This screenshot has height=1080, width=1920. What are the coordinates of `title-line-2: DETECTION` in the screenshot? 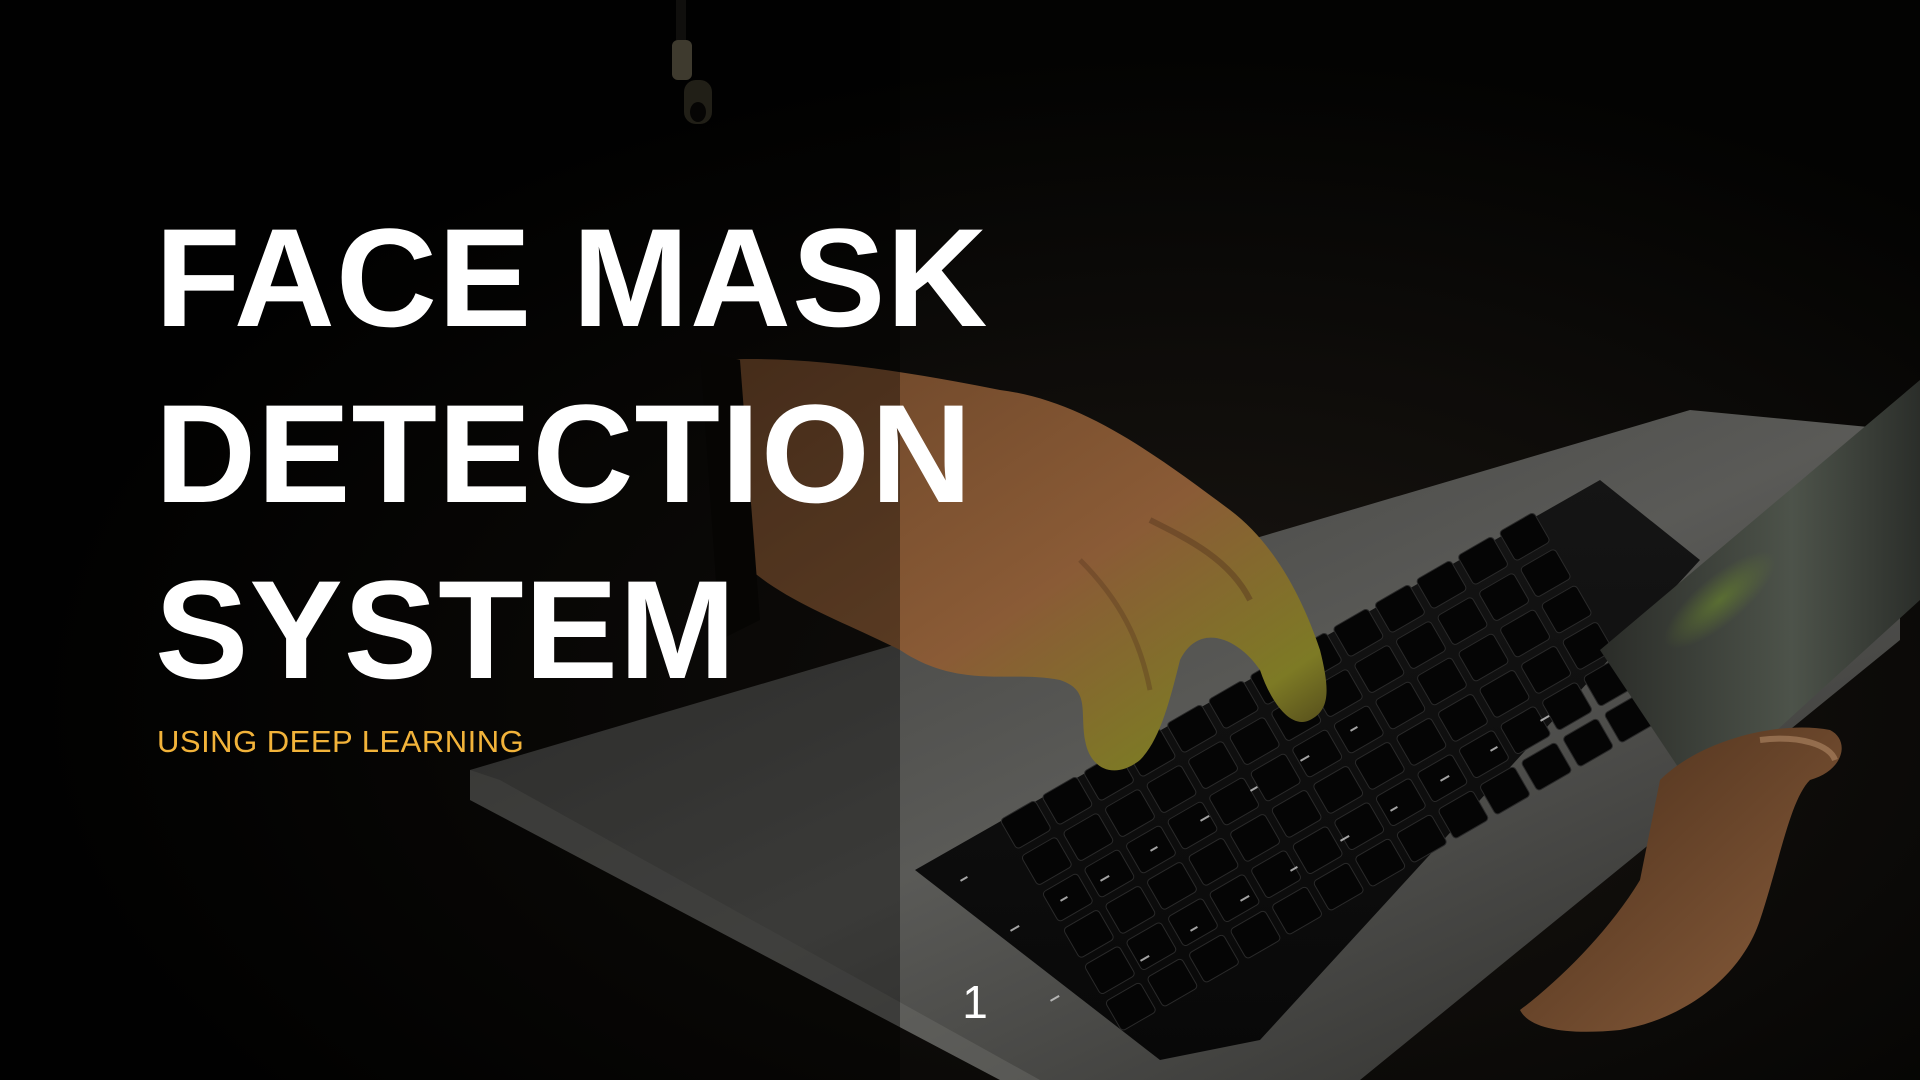 It's located at (564, 453).